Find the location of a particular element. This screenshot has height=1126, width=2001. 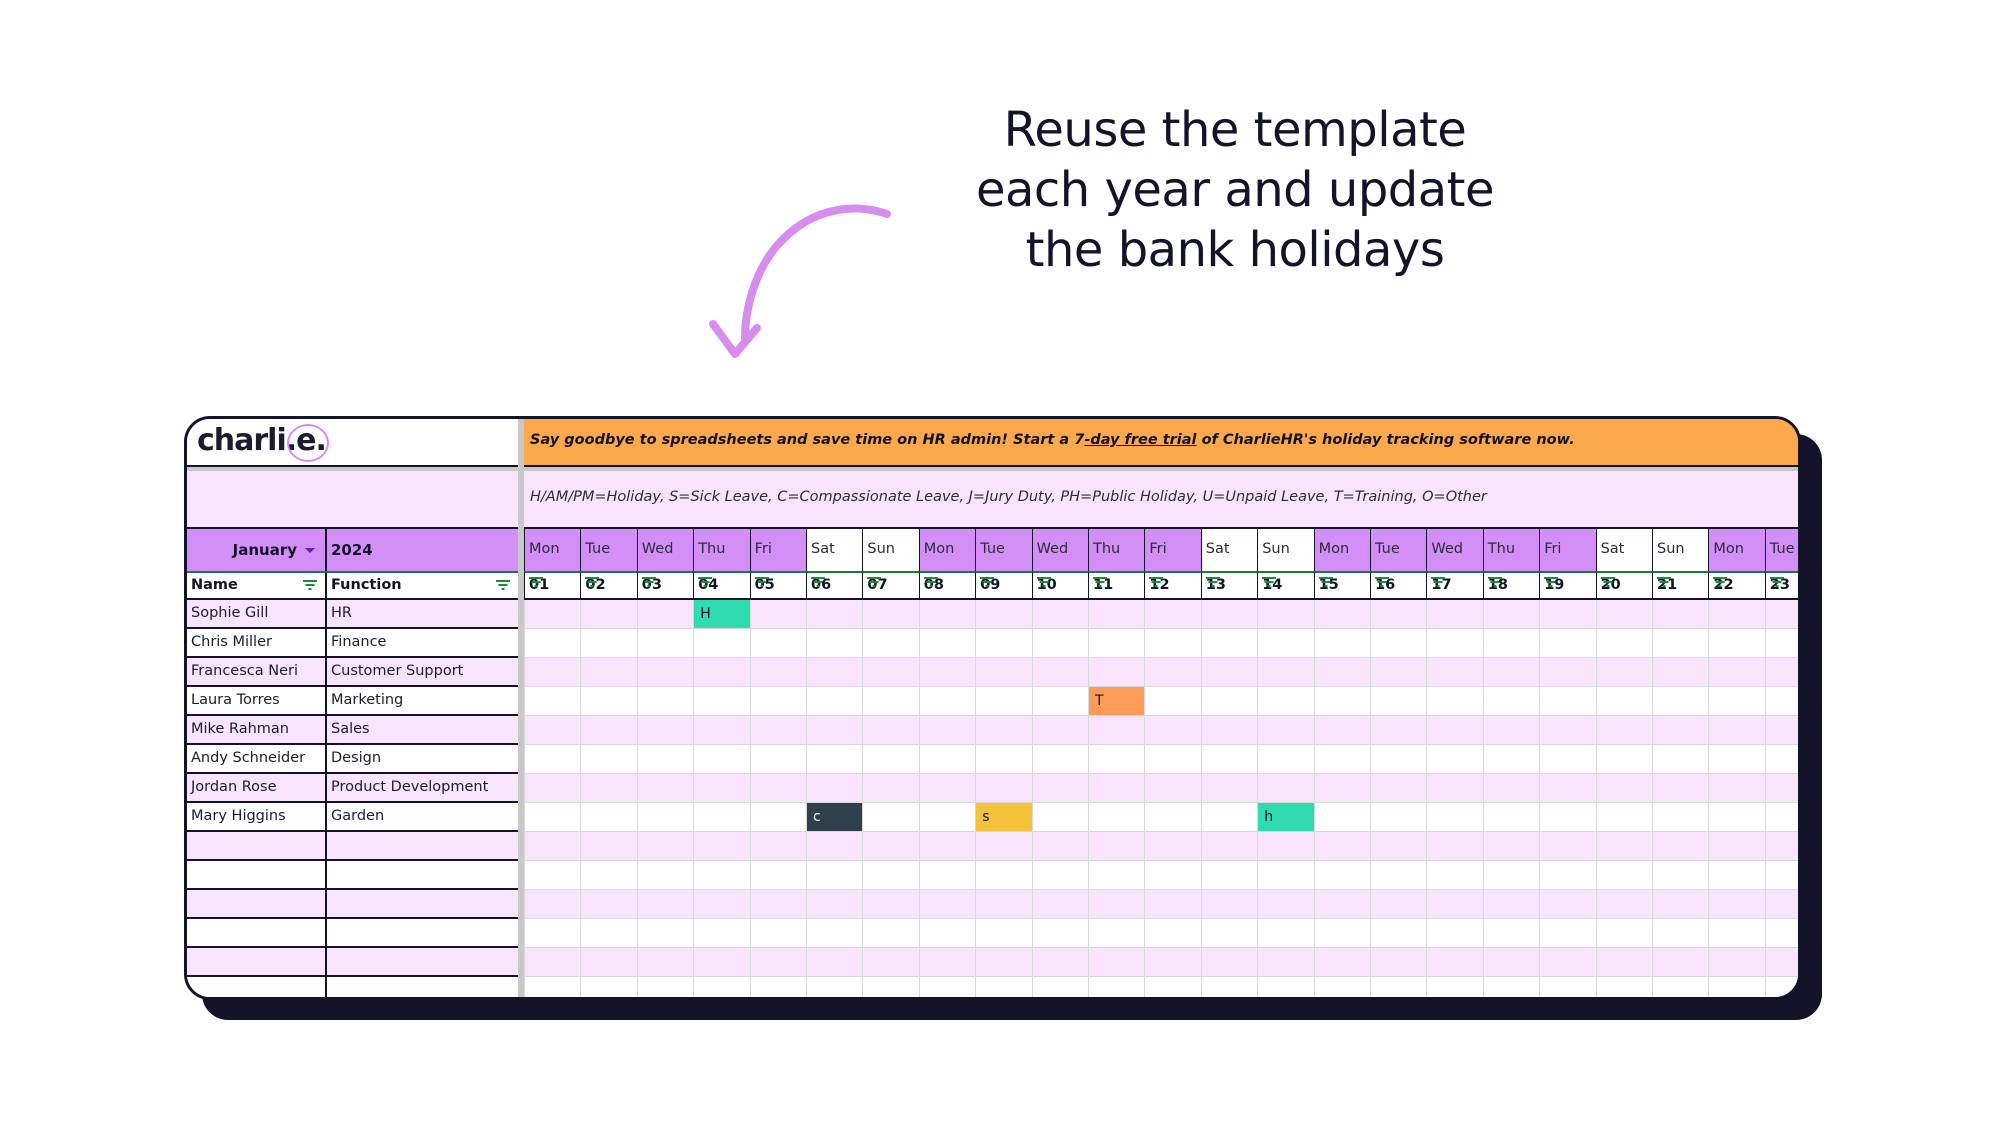

employee-name-cell: Andy Schneider is located at coordinates (256, 758).